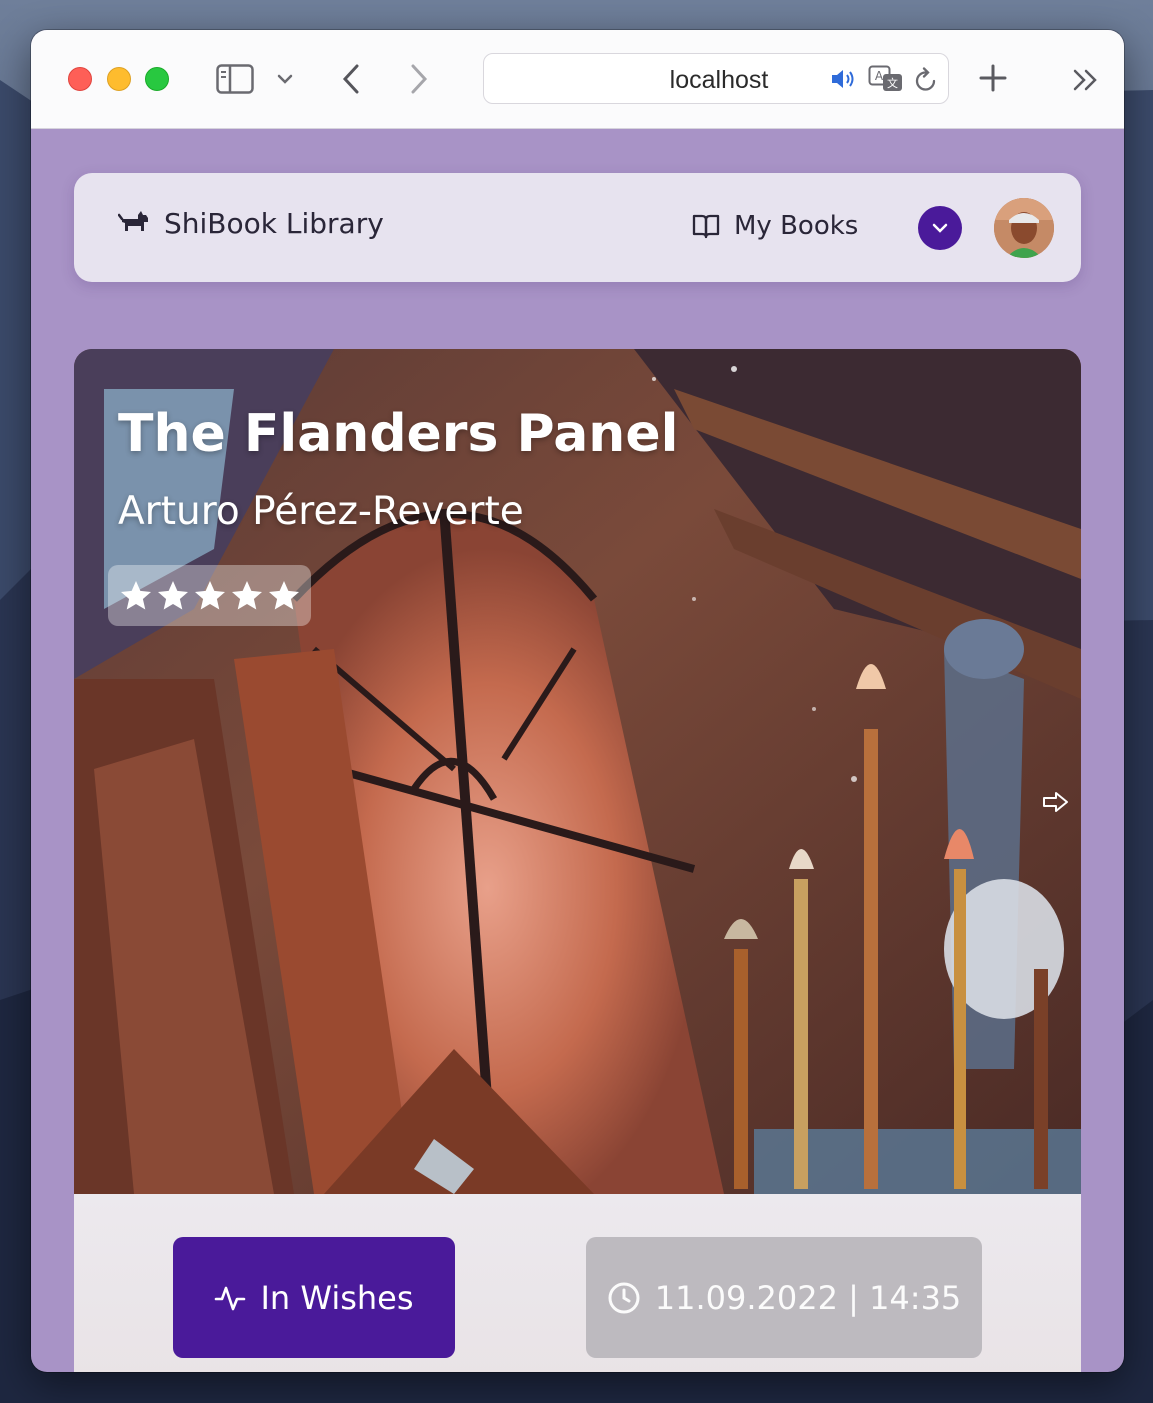 Image resolution: width=1153 pixels, height=1403 pixels. I want to click on chevron-right-icon, so click(419, 79).